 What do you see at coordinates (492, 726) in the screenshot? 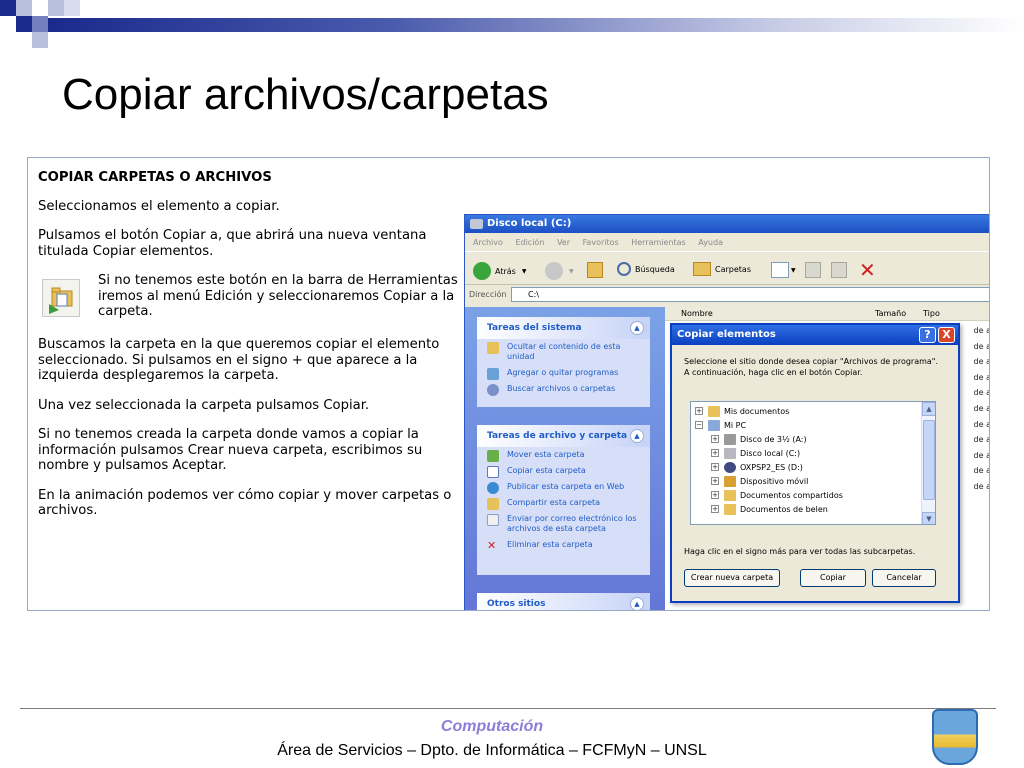
I see `footer-course: Computación` at bounding box center [492, 726].